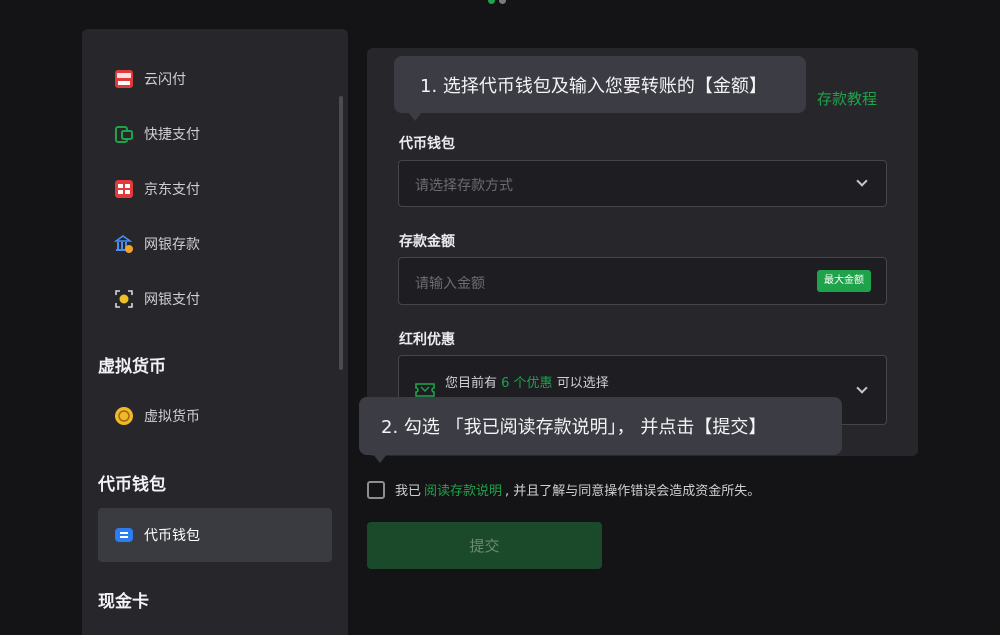 The image size is (1000, 635). I want to click on agreement-prefix: 我已, so click(408, 491).